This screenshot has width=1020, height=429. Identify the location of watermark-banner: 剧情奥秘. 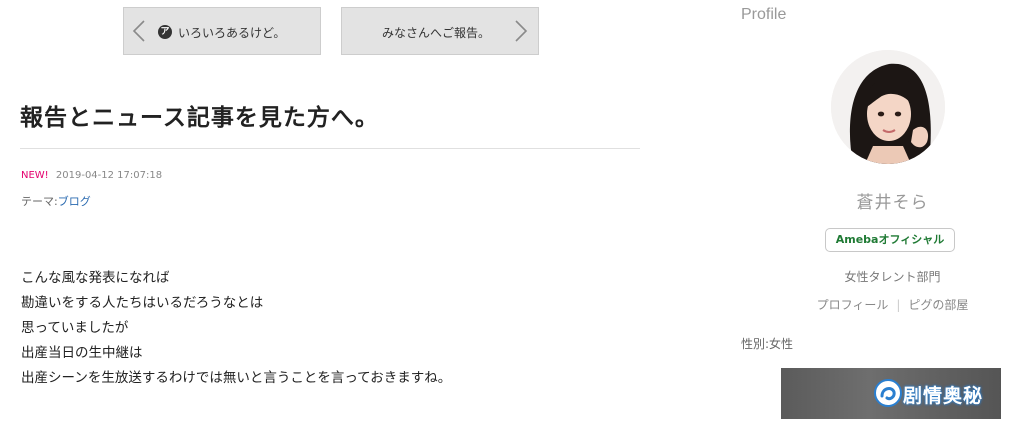
(891, 393).